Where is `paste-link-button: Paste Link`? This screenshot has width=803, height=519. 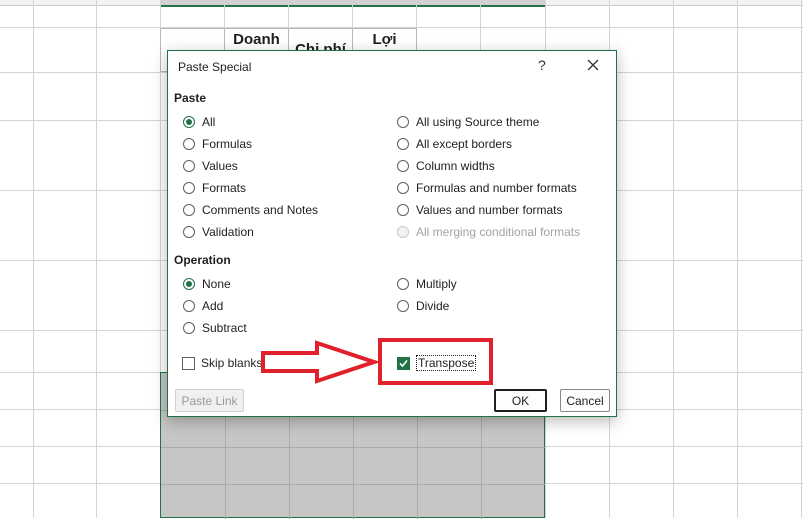
paste-link-button: Paste Link is located at coordinates (209, 400).